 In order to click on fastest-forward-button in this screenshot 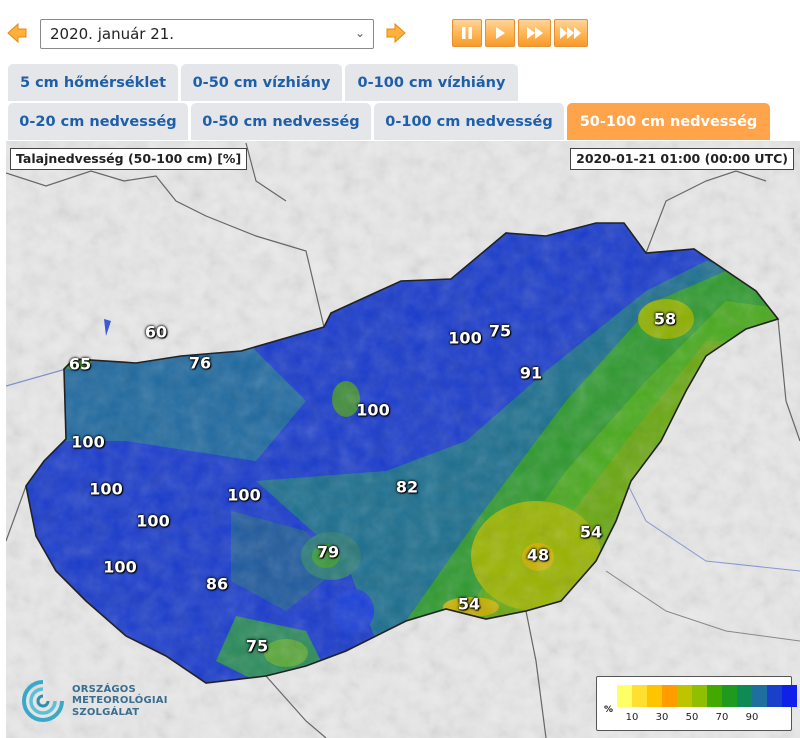, I will do `click(571, 33)`.